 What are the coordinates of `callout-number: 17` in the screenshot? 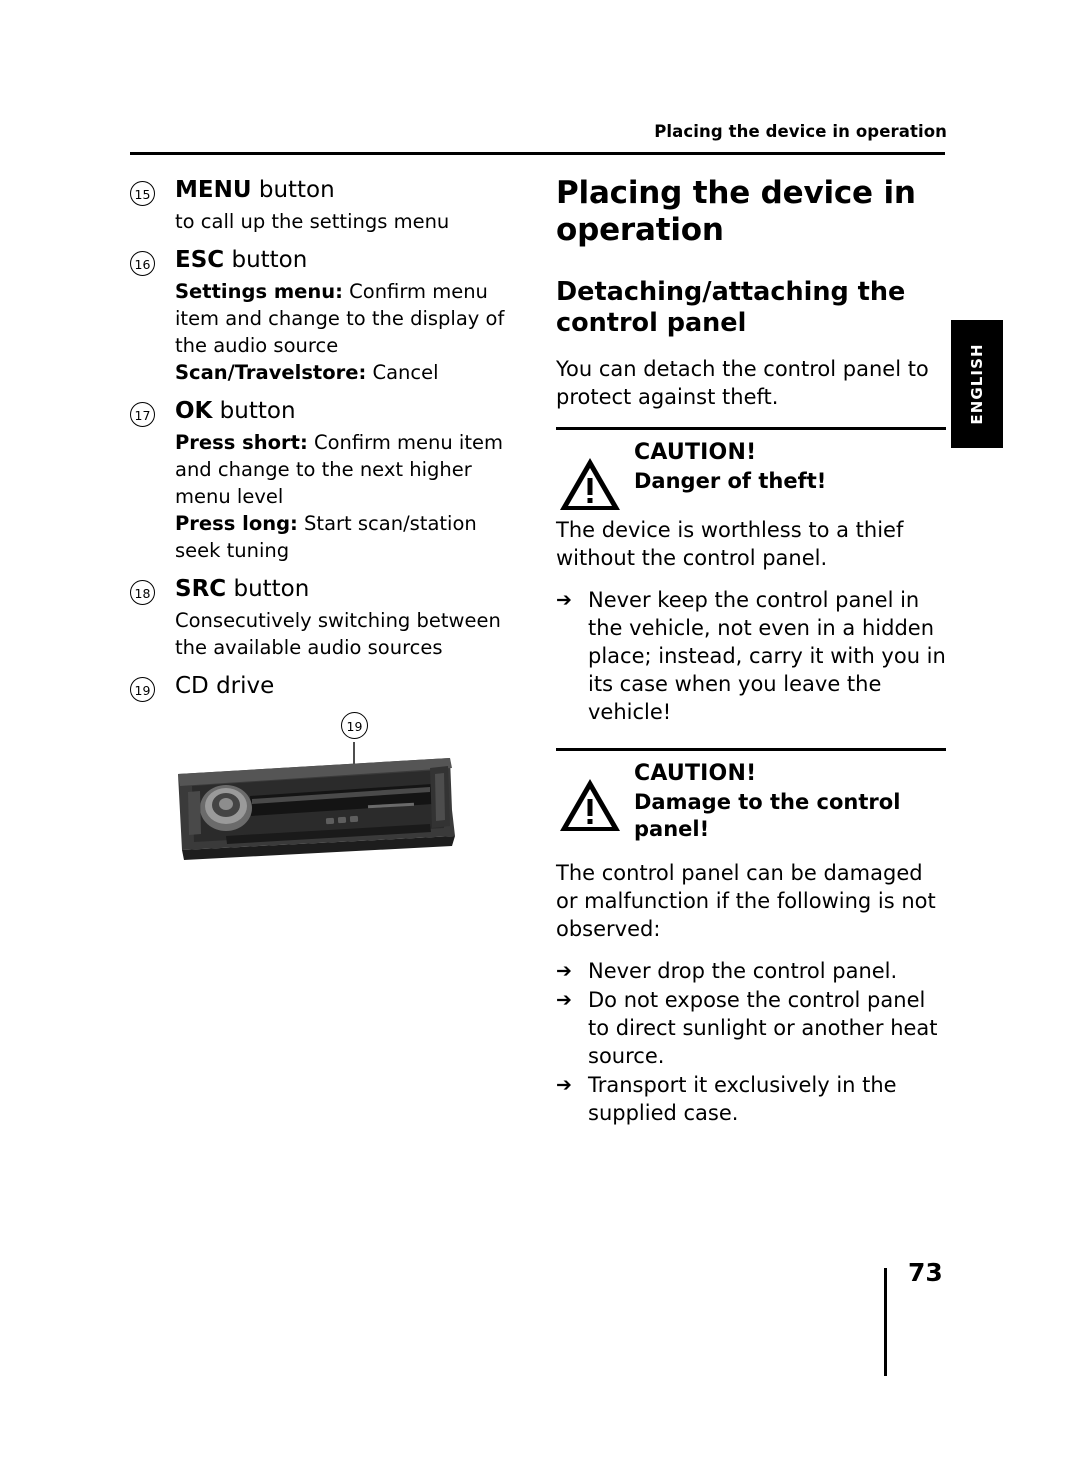 It's located at (142, 414).